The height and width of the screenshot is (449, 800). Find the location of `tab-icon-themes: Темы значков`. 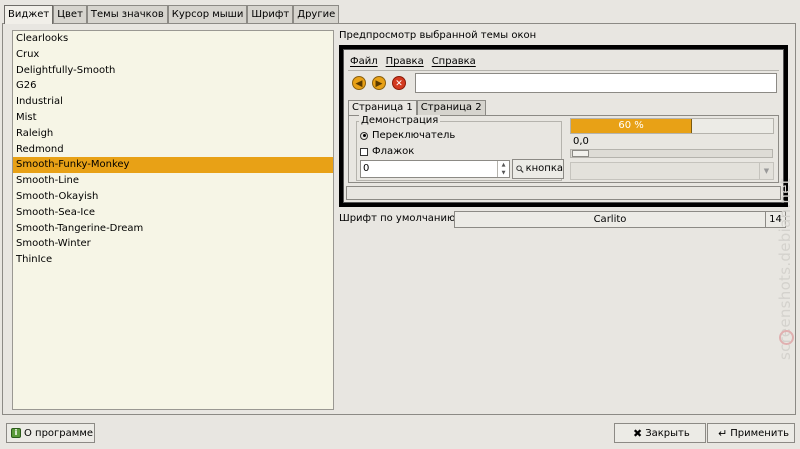

tab-icon-themes: Темы значков is located at coordinates (127, 14).